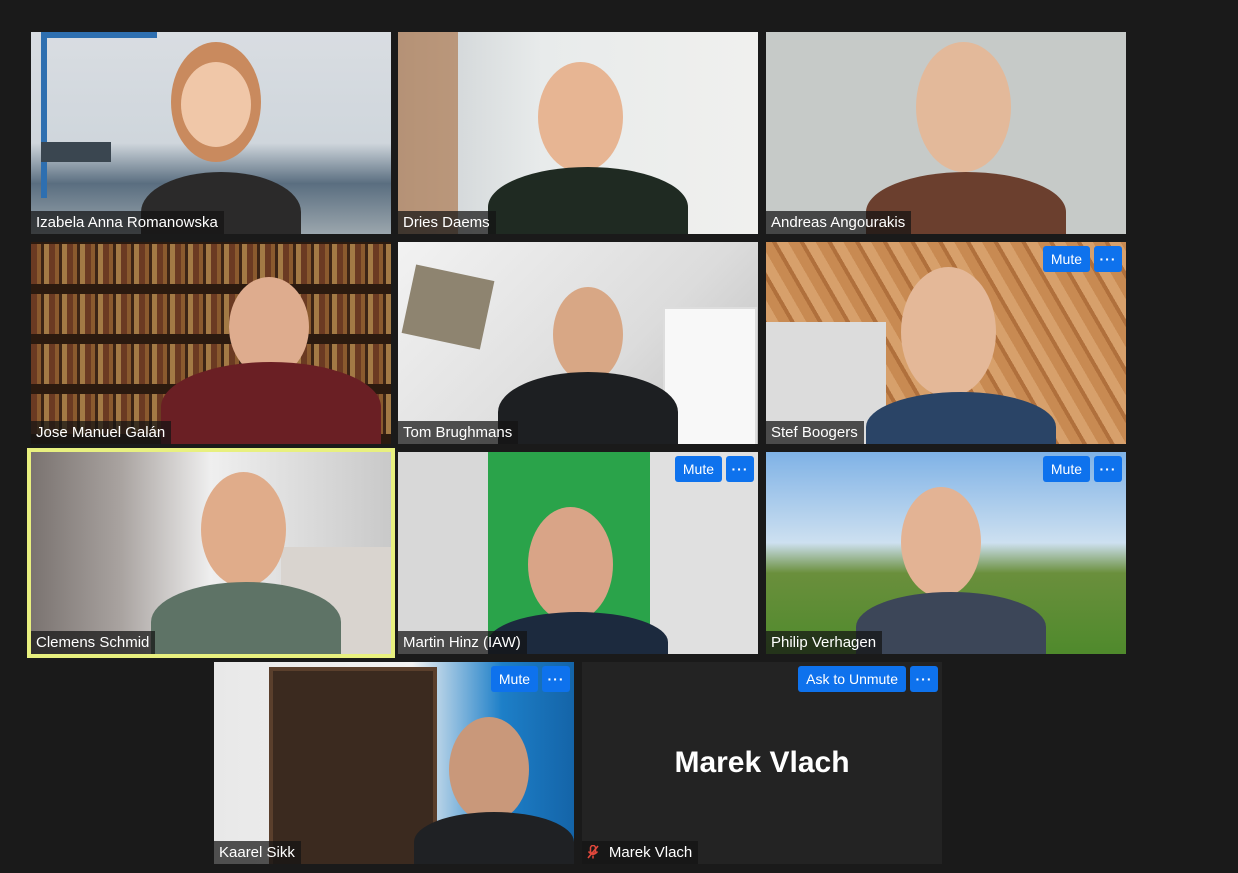 Image resolution: width=1238 pixels, height=873 pixels. Describe the element at coordinates (93, 642) in the screenshot. I see `participant-name-label: Clemens Schmid` at that location.